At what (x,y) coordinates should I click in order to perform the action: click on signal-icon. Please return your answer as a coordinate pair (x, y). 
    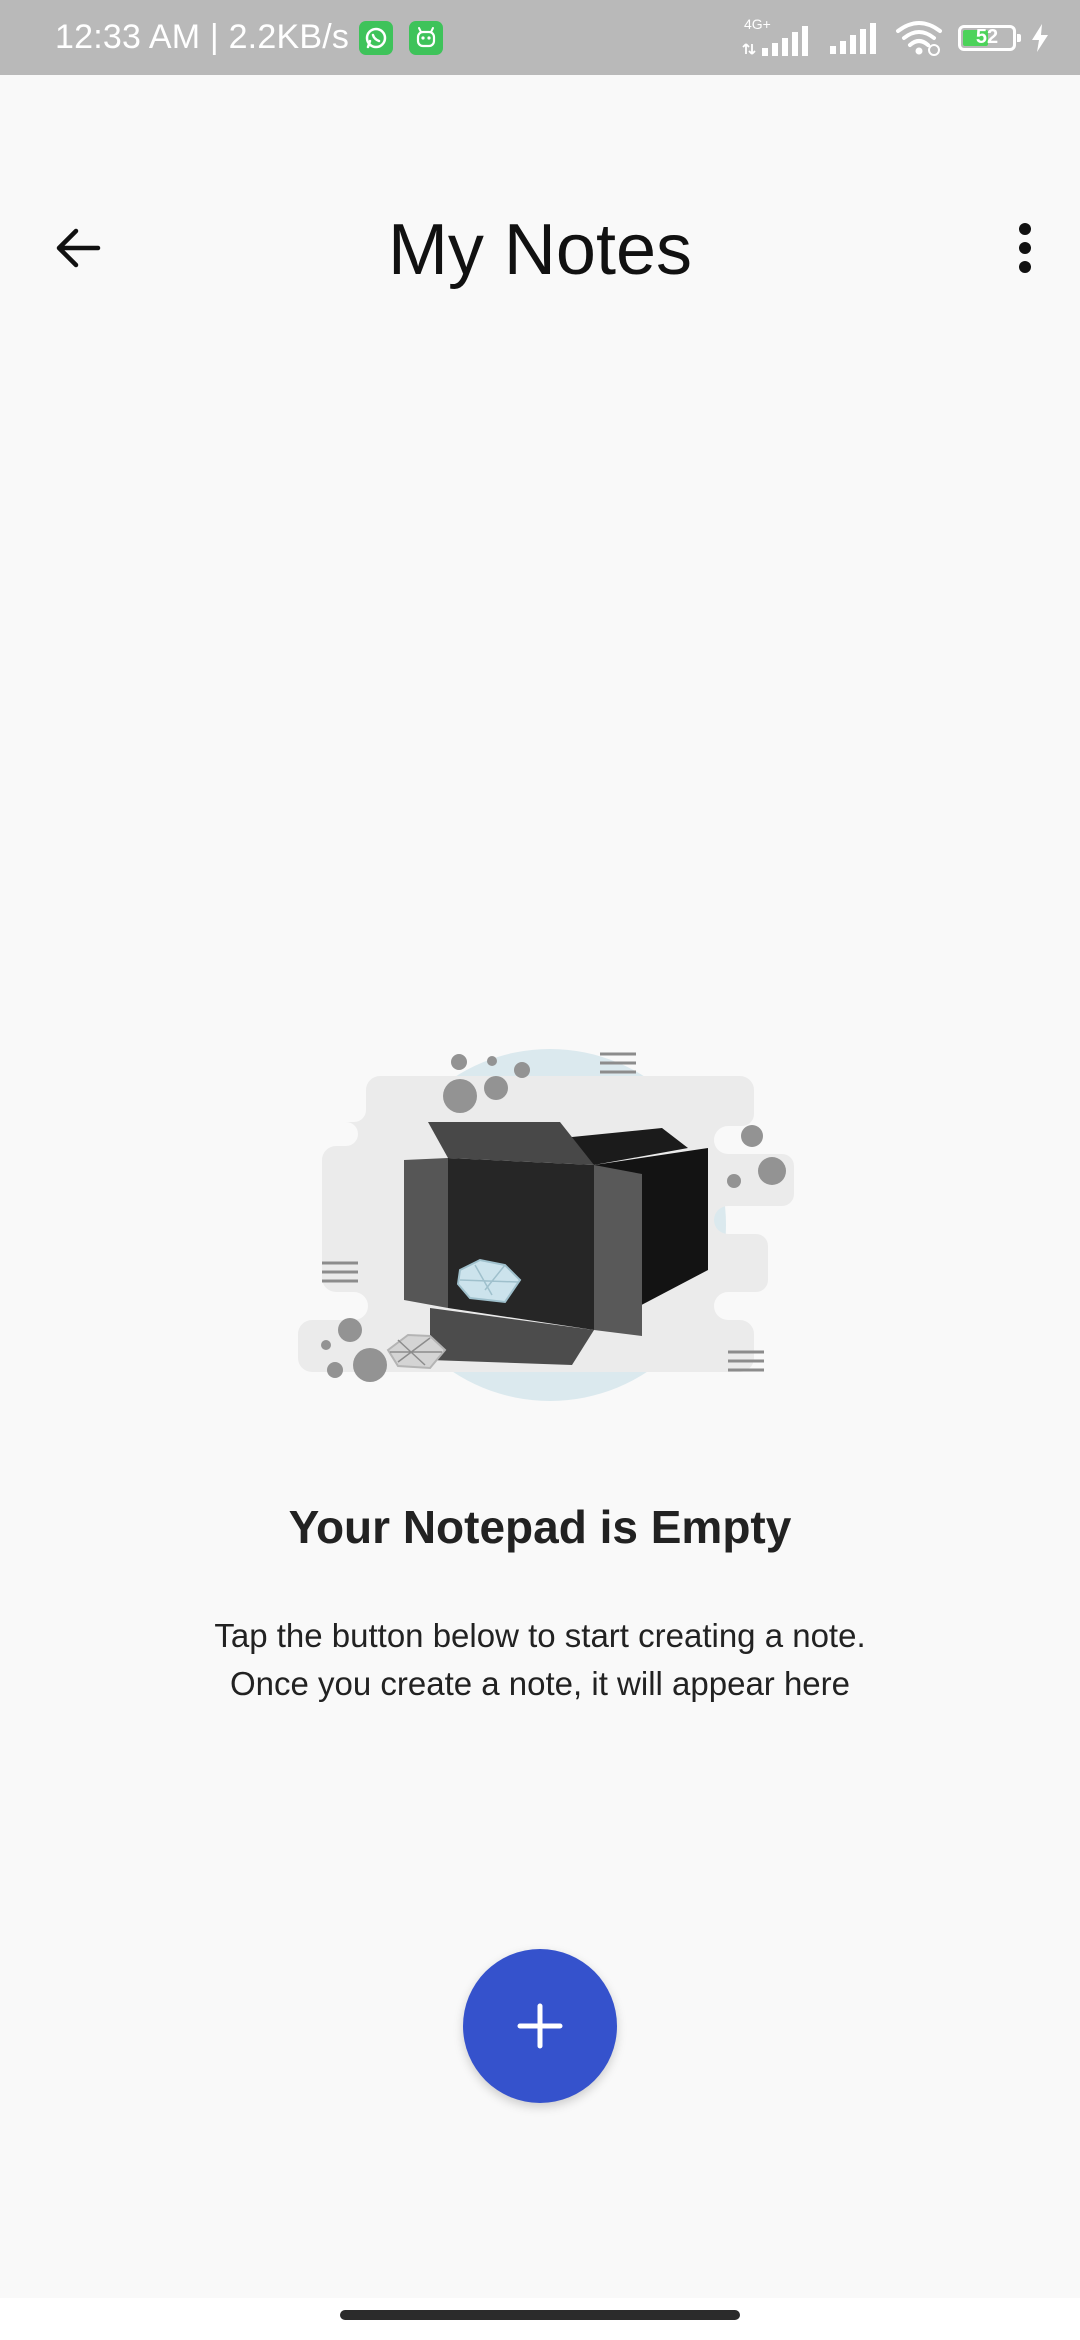
    Looking at the image, I should click on (853, 38).